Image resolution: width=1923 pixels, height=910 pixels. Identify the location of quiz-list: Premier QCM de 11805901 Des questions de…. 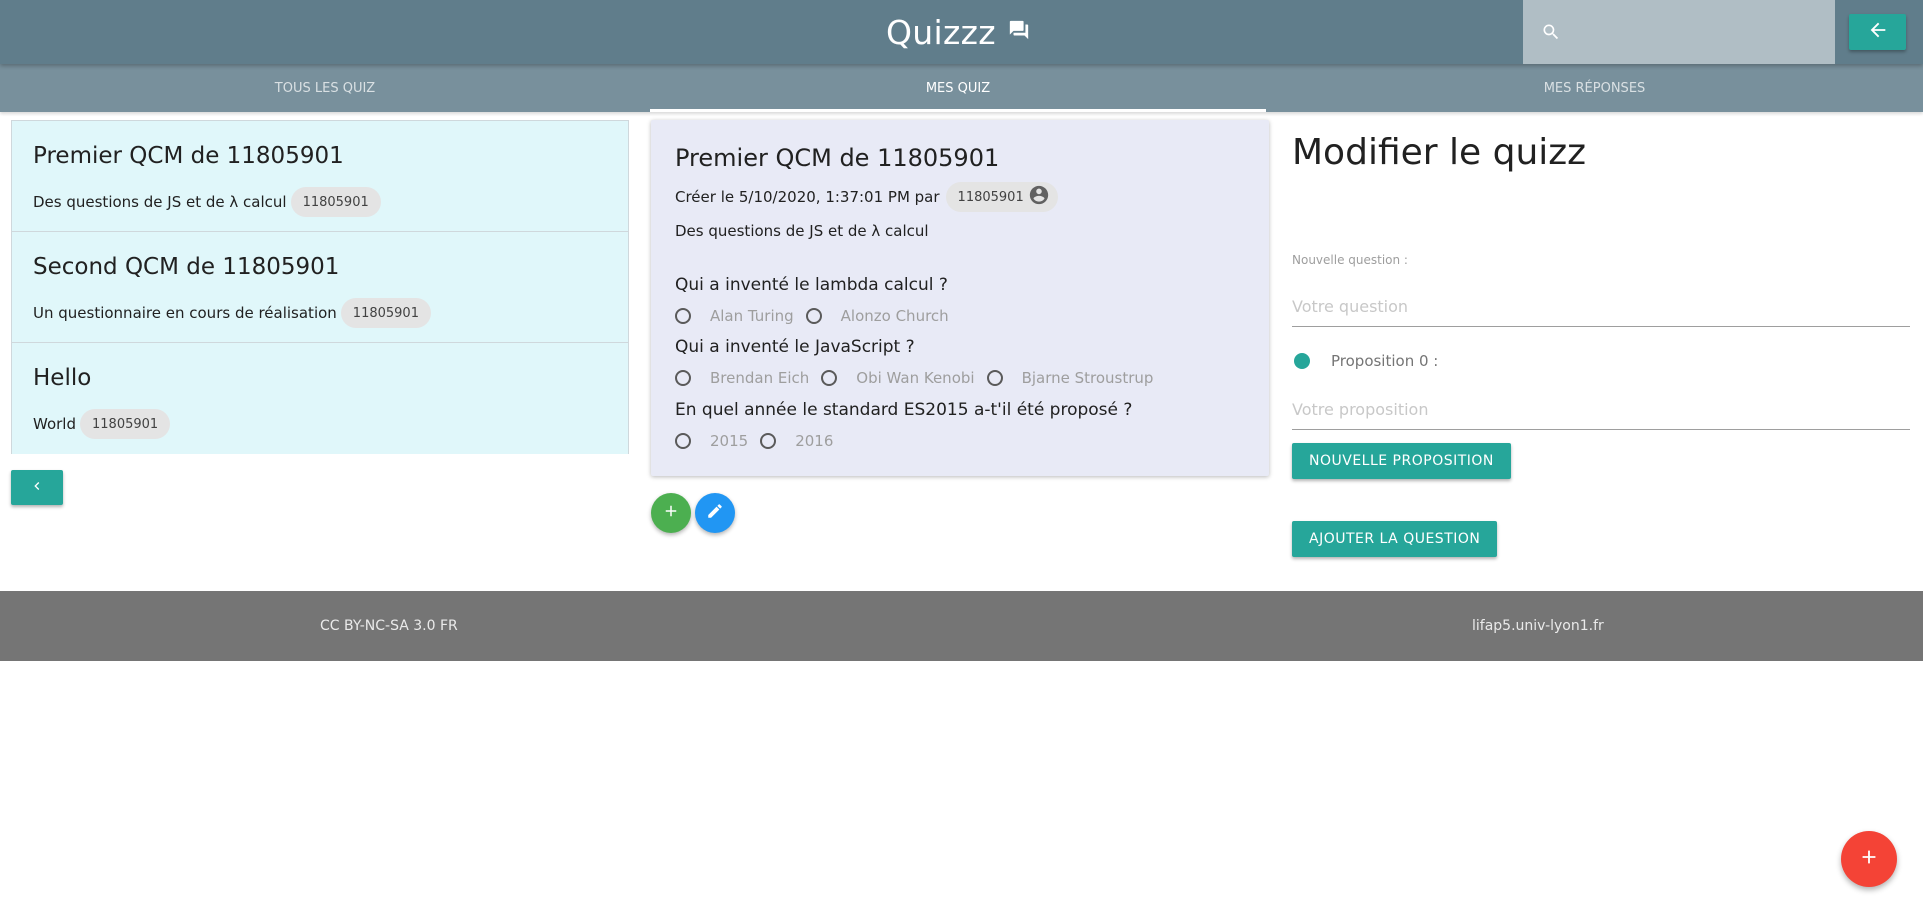
(320, 287).